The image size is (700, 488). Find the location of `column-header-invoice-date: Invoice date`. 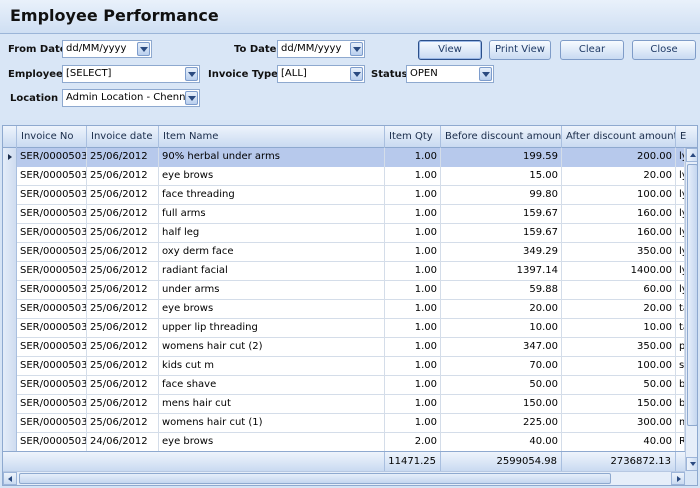

column-header-invoice-date: Invoice date is located at coordinates (123, 137).